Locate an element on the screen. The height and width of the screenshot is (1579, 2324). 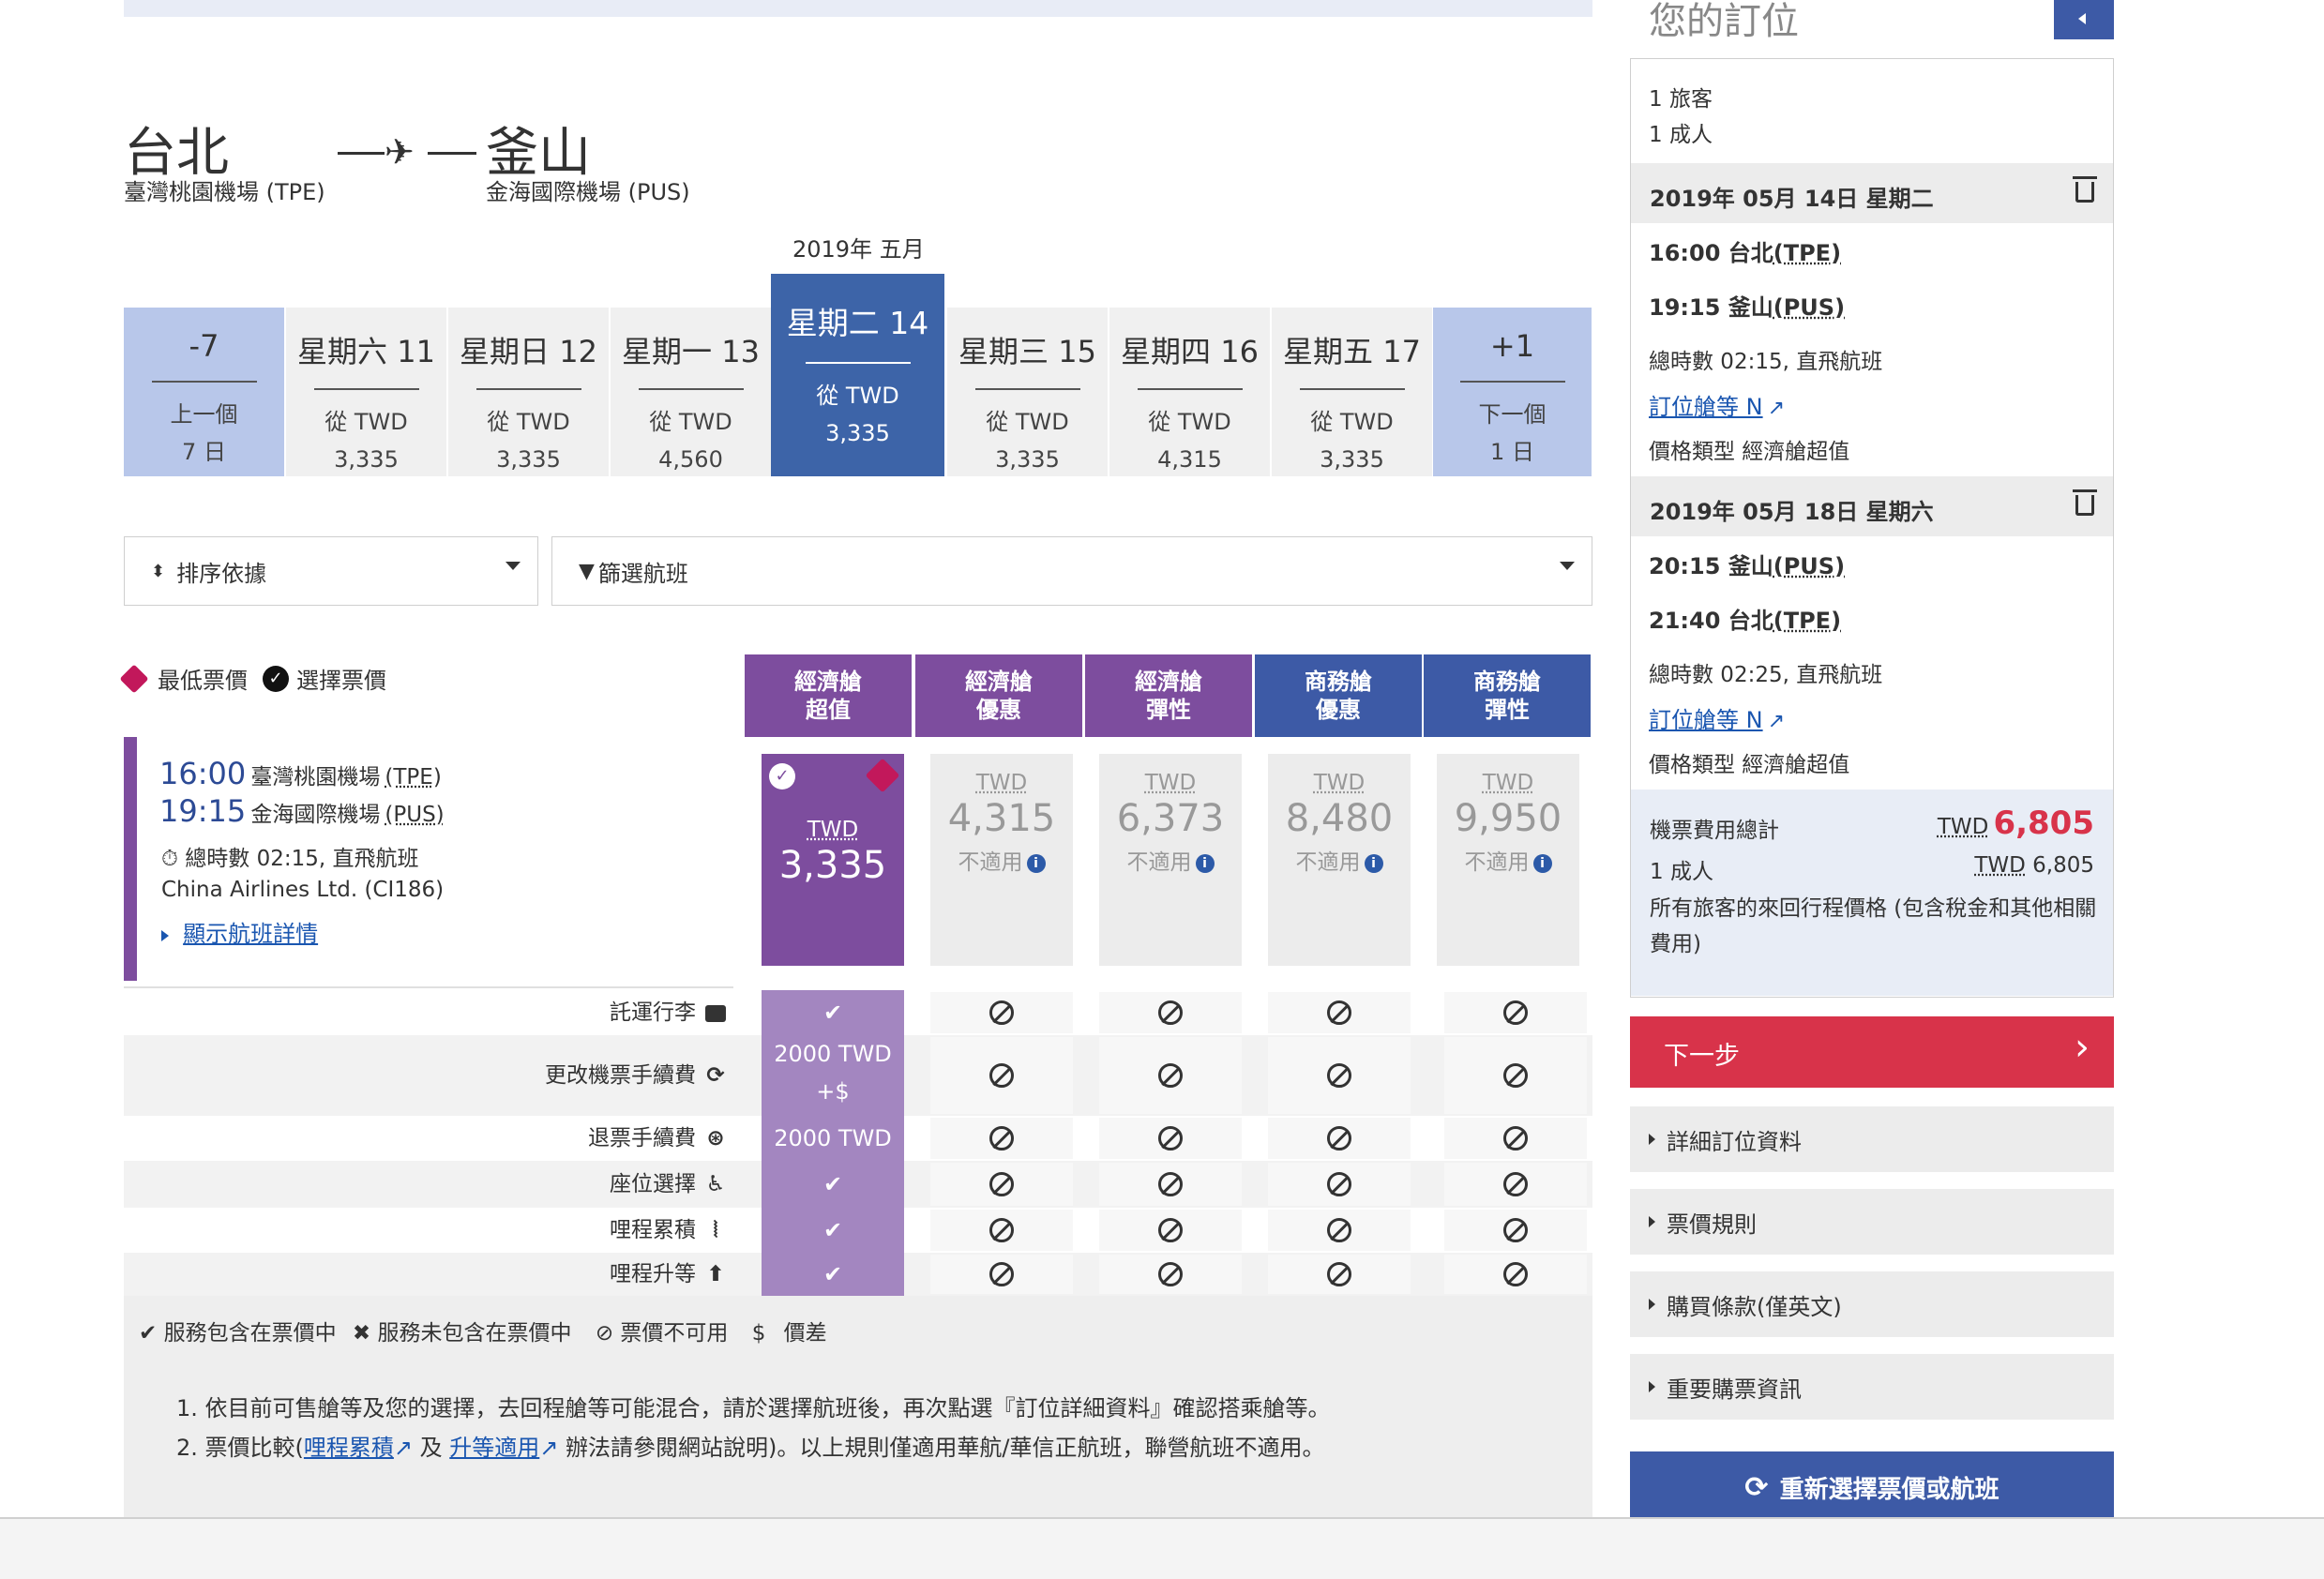
date-line-2: 1 日 is located at coordinates (1512, 452).